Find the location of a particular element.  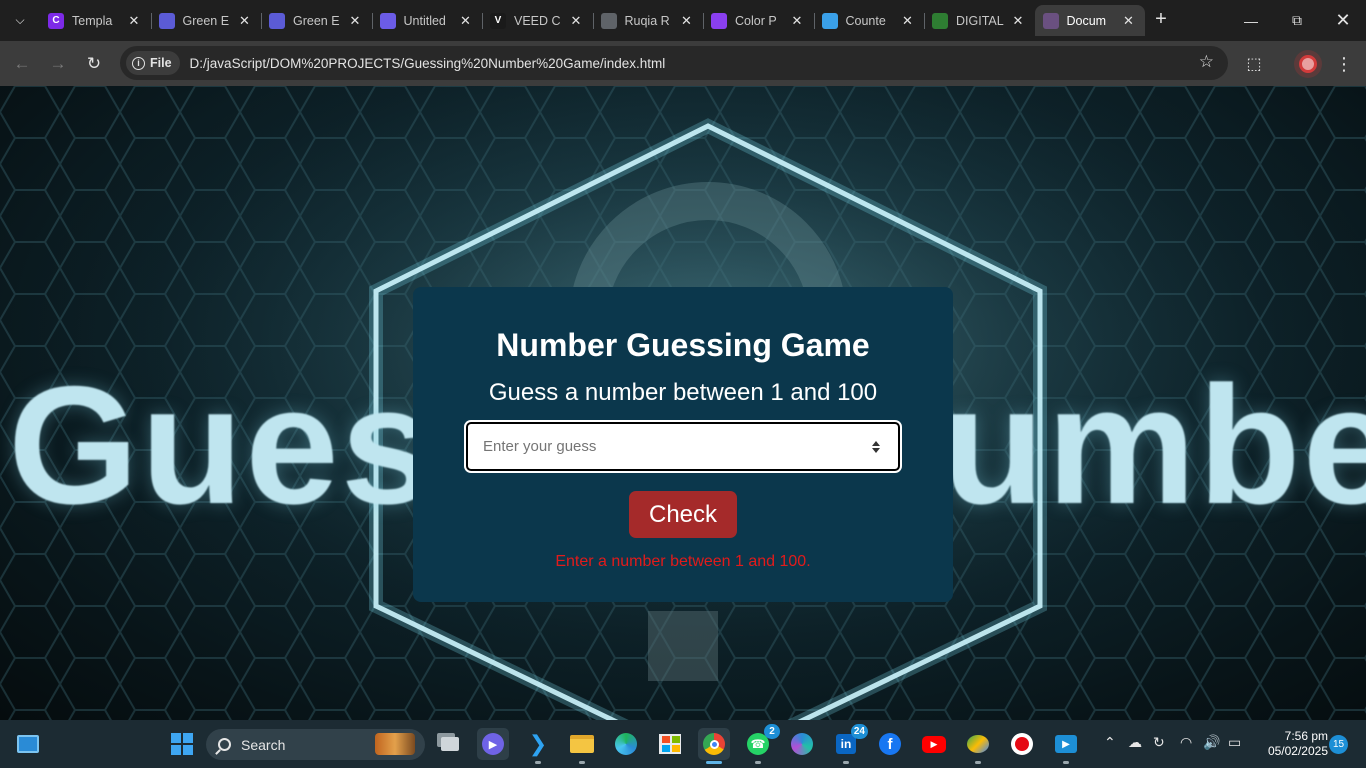

browser-tab: Color P ✕ is located at coordinates (758, 20).